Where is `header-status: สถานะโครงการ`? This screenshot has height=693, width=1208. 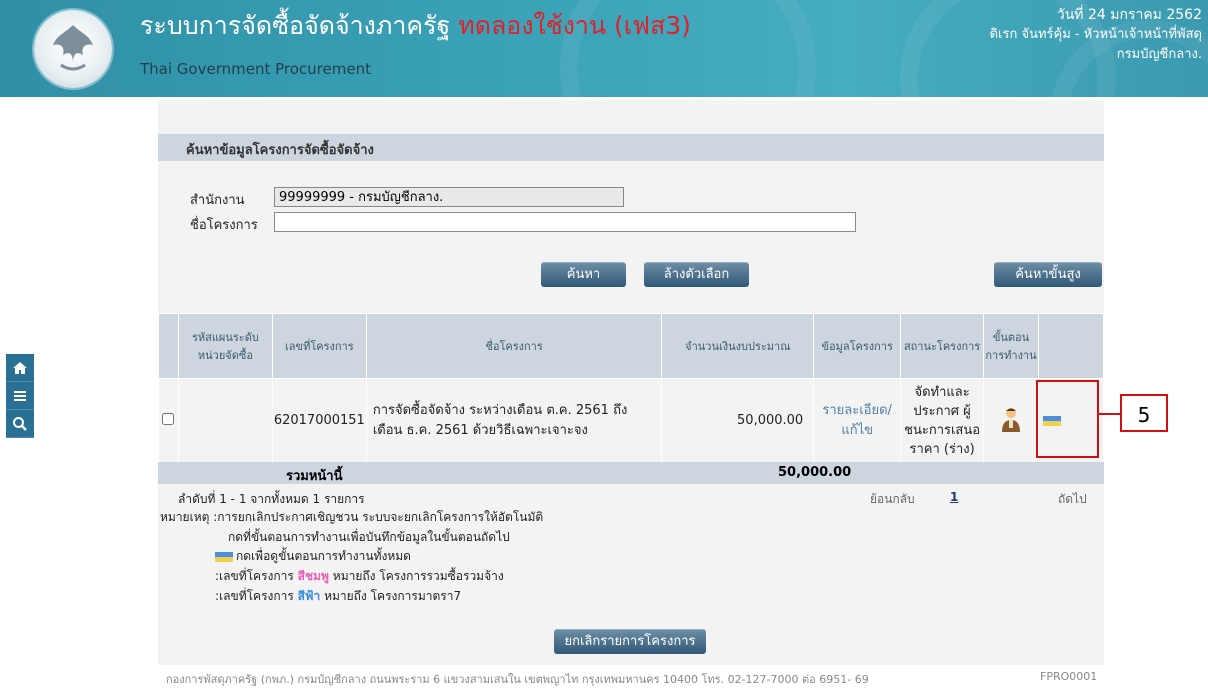 header-status: สถานะโครงการ is located at coordinates (942, 346).